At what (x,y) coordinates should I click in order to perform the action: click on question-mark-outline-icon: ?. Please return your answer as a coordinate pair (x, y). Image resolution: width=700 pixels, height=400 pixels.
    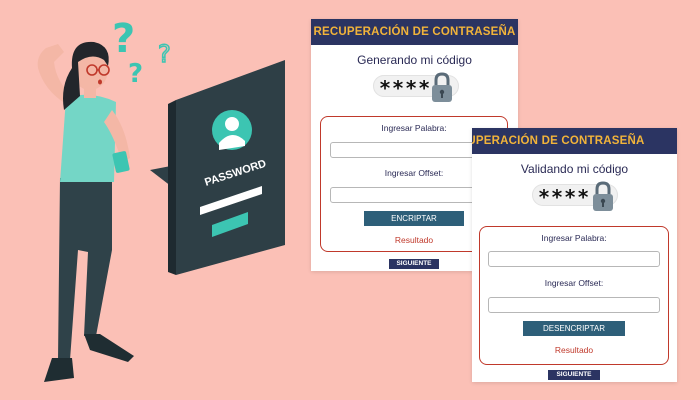
    Looking at the image, I should click on (164, 54).